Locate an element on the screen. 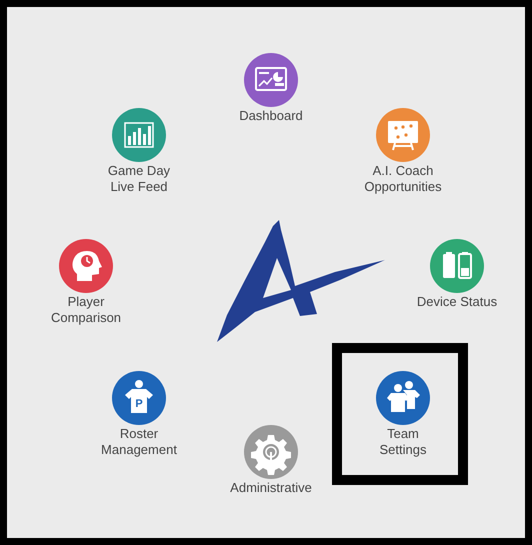  gear-icon is located at coordinates (271, 452).